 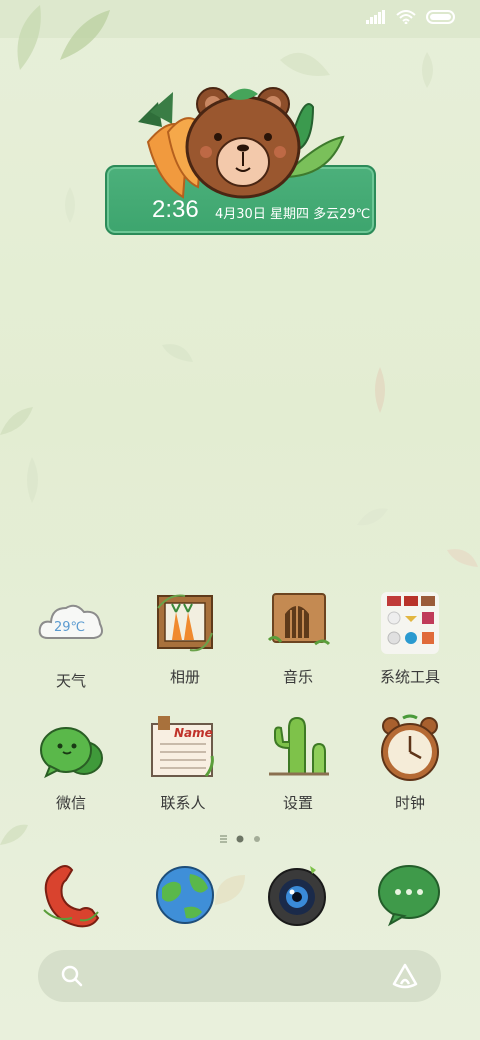 I want to click on signal-icon, so click(x=375, y=17).